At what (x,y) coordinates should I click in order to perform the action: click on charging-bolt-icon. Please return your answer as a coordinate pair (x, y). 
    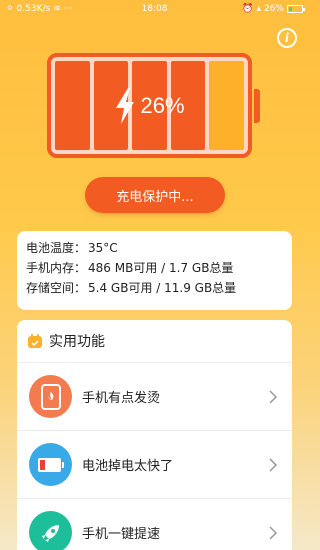
    Looking at the image, I should click on (125, 105).